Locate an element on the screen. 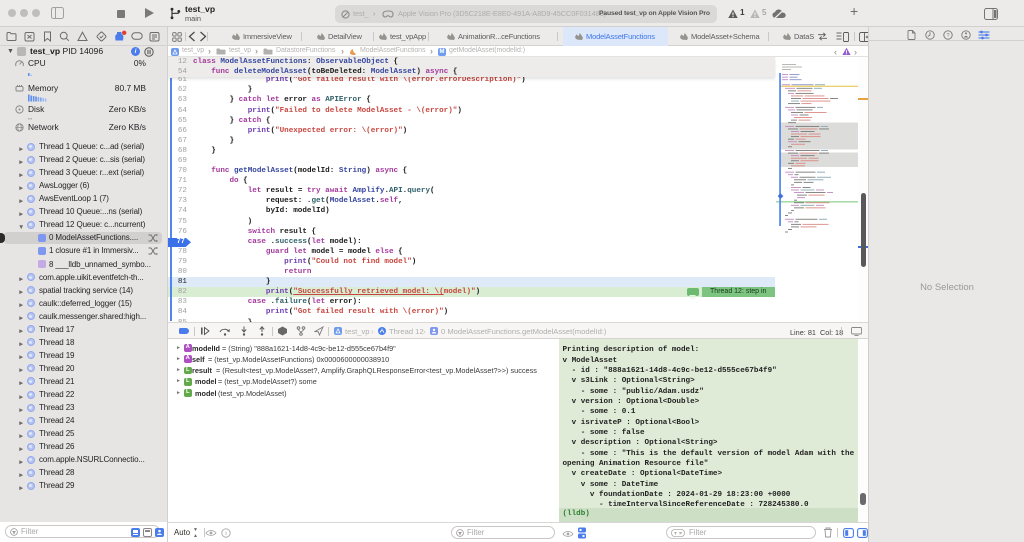  svg-text: i is located at coordinates (226, 533).